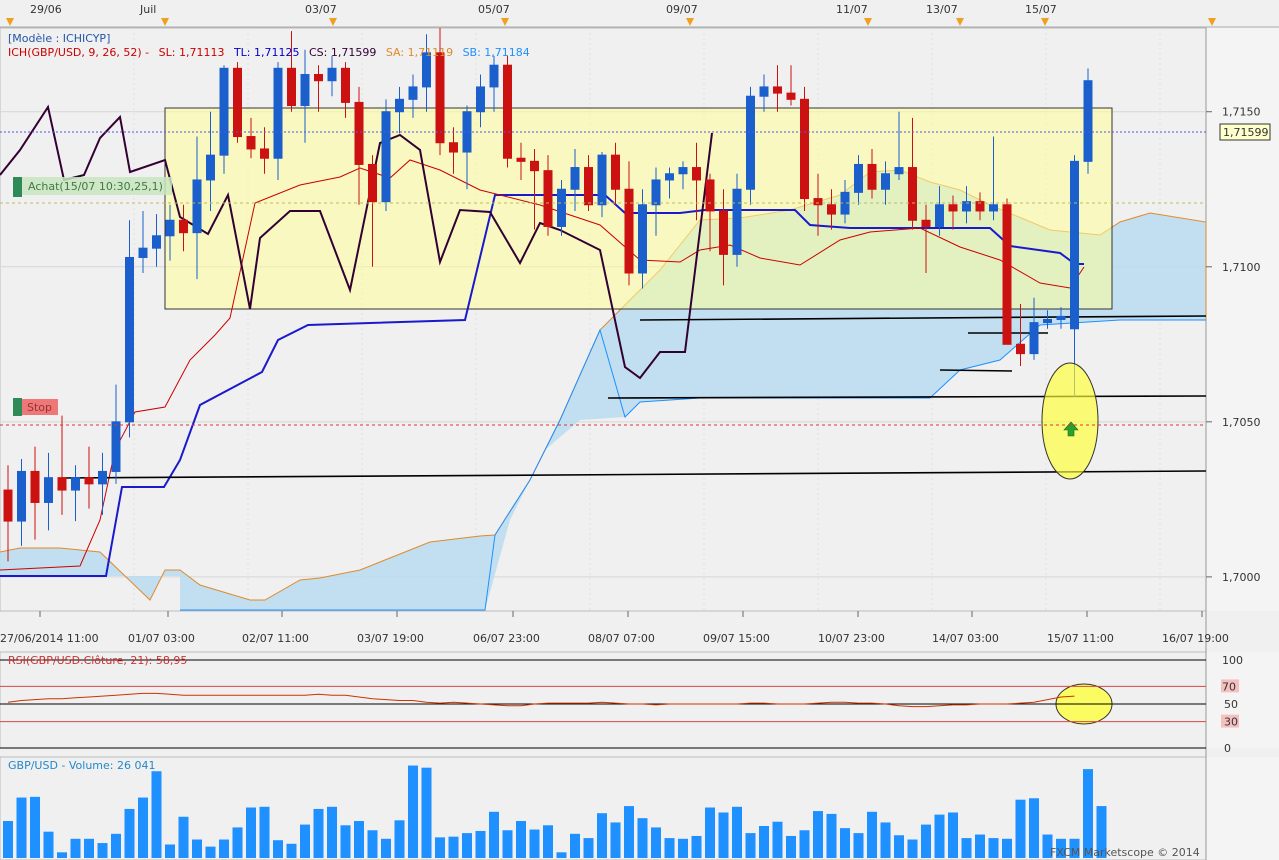  I want to click on top-date-label: 15/07, so click(1041, 9).